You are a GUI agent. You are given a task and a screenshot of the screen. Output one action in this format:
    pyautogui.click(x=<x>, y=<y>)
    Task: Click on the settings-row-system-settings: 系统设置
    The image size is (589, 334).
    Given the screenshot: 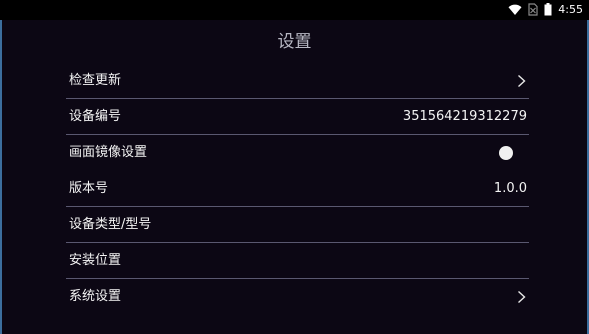 What is the action you would take?
    pyautogui.click(x=297, y=297)
    